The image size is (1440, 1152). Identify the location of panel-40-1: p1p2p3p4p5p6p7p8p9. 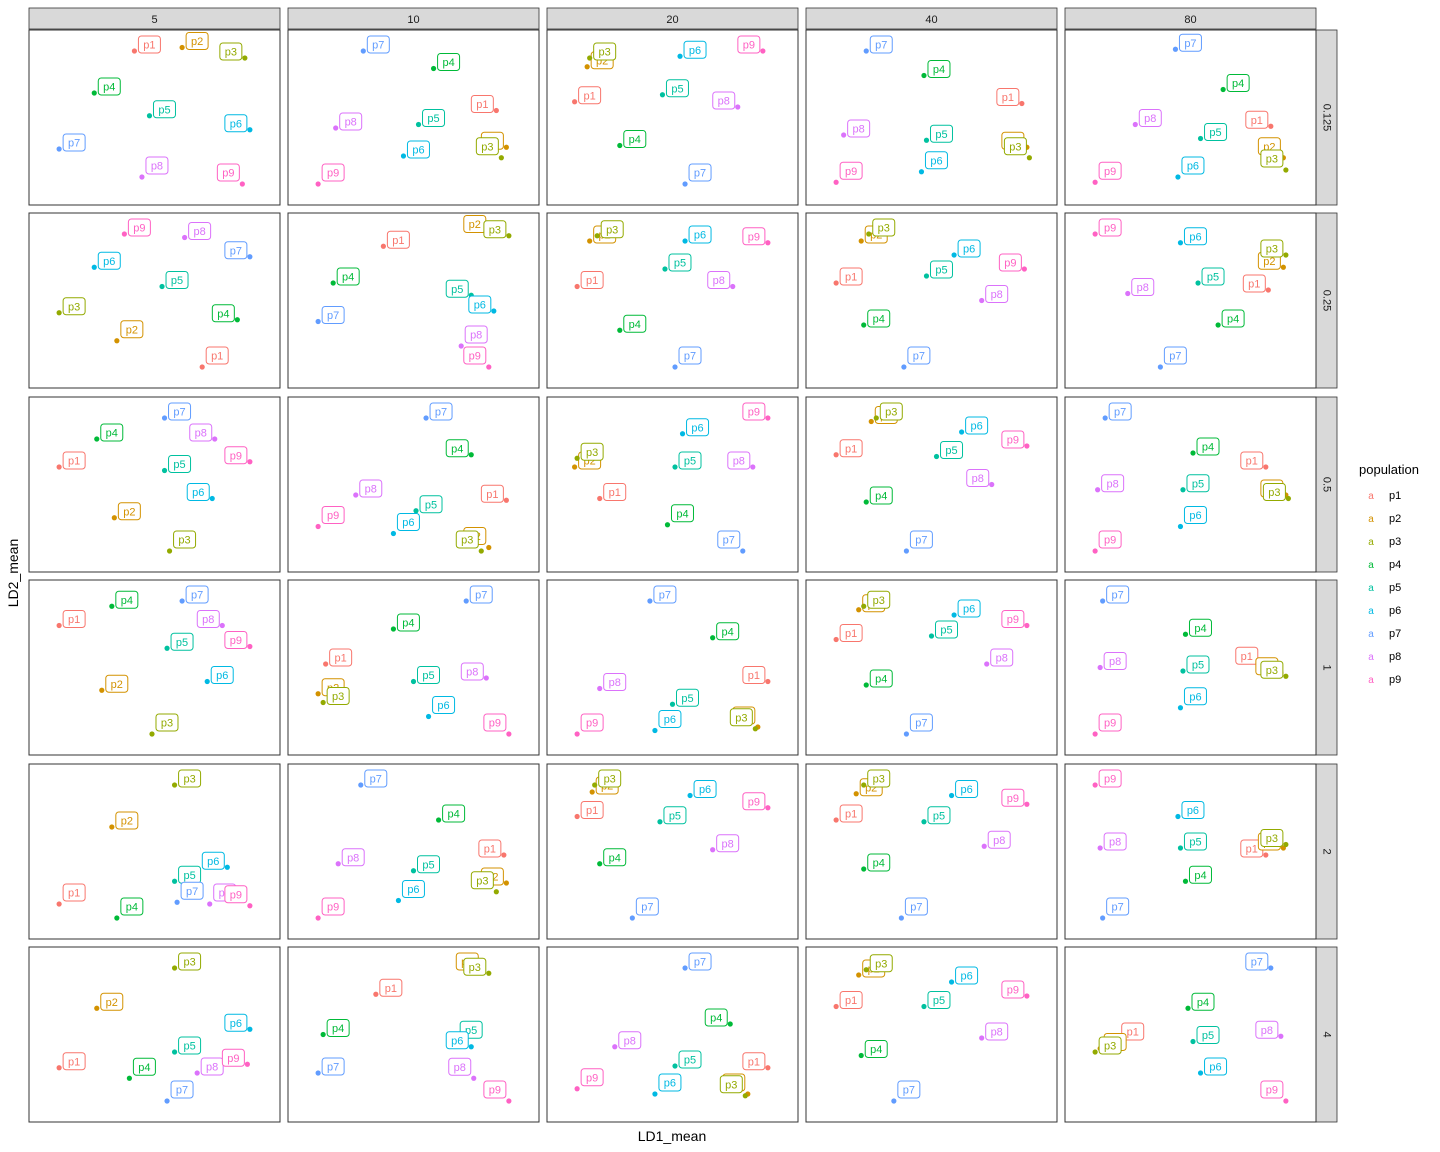
(931, 667).